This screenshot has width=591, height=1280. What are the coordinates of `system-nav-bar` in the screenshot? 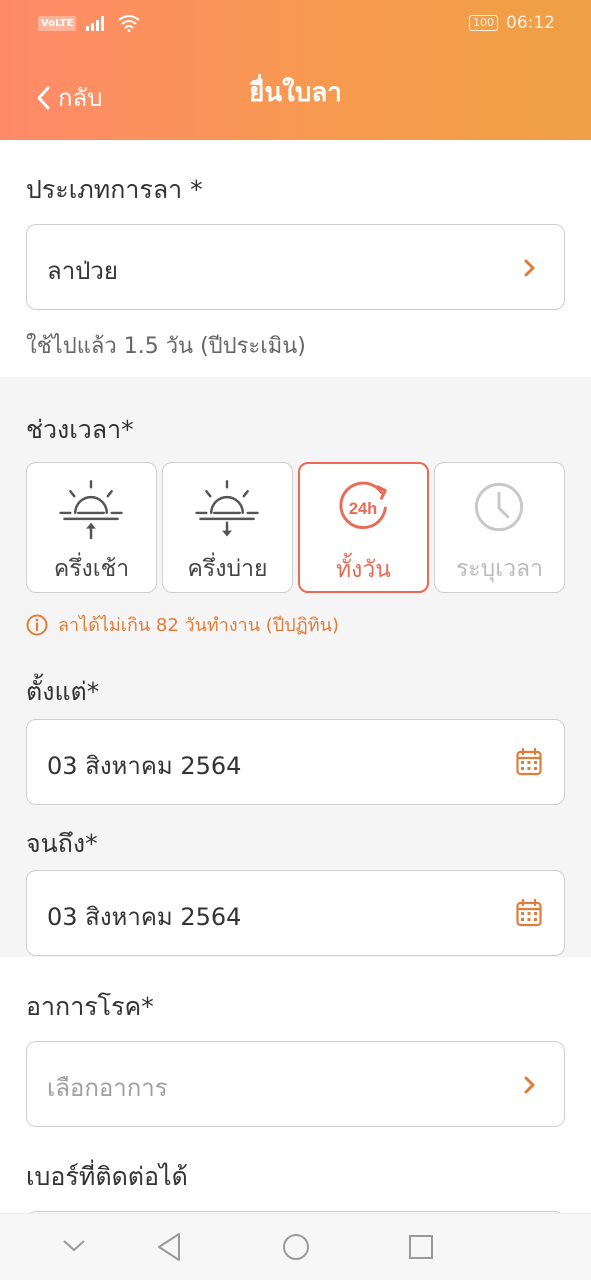 It's located at (295, 1246).